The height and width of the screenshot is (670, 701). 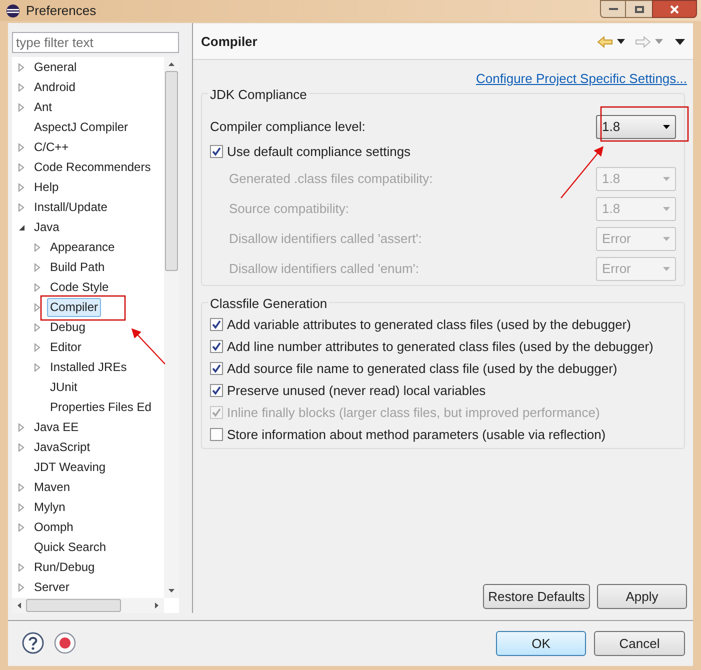 What do you see at coordinates (70, 467) in the screenshot?
I see `tree-item: JDT Weaving` at bounding box center [70, 467].